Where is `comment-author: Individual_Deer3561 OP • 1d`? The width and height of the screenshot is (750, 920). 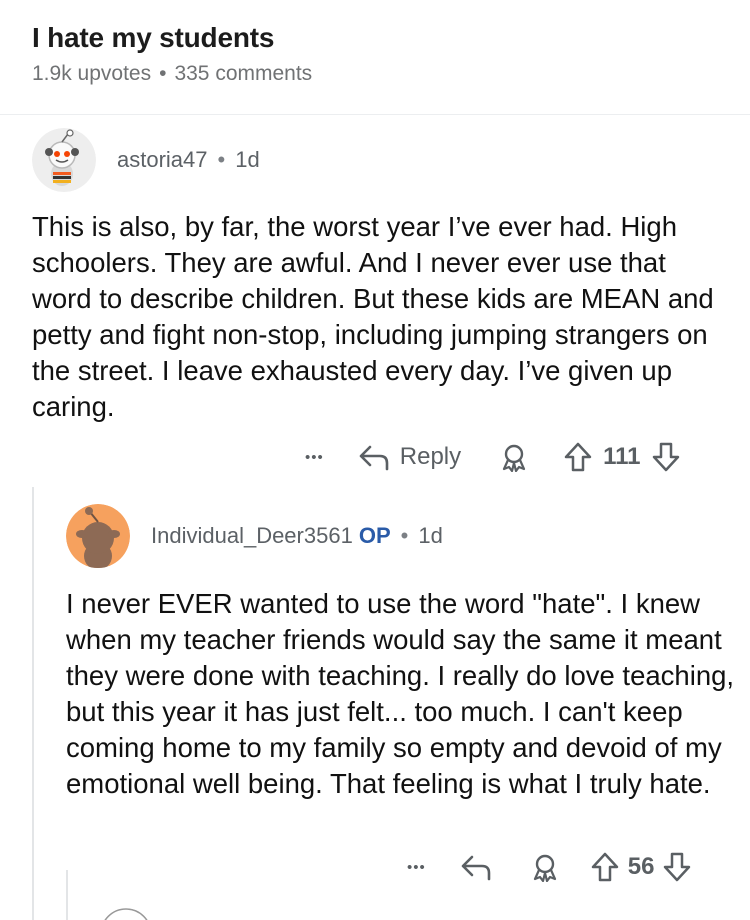
comment-author: Individual_Deer3561 OP • 1d is located at coordinates (297, 536).